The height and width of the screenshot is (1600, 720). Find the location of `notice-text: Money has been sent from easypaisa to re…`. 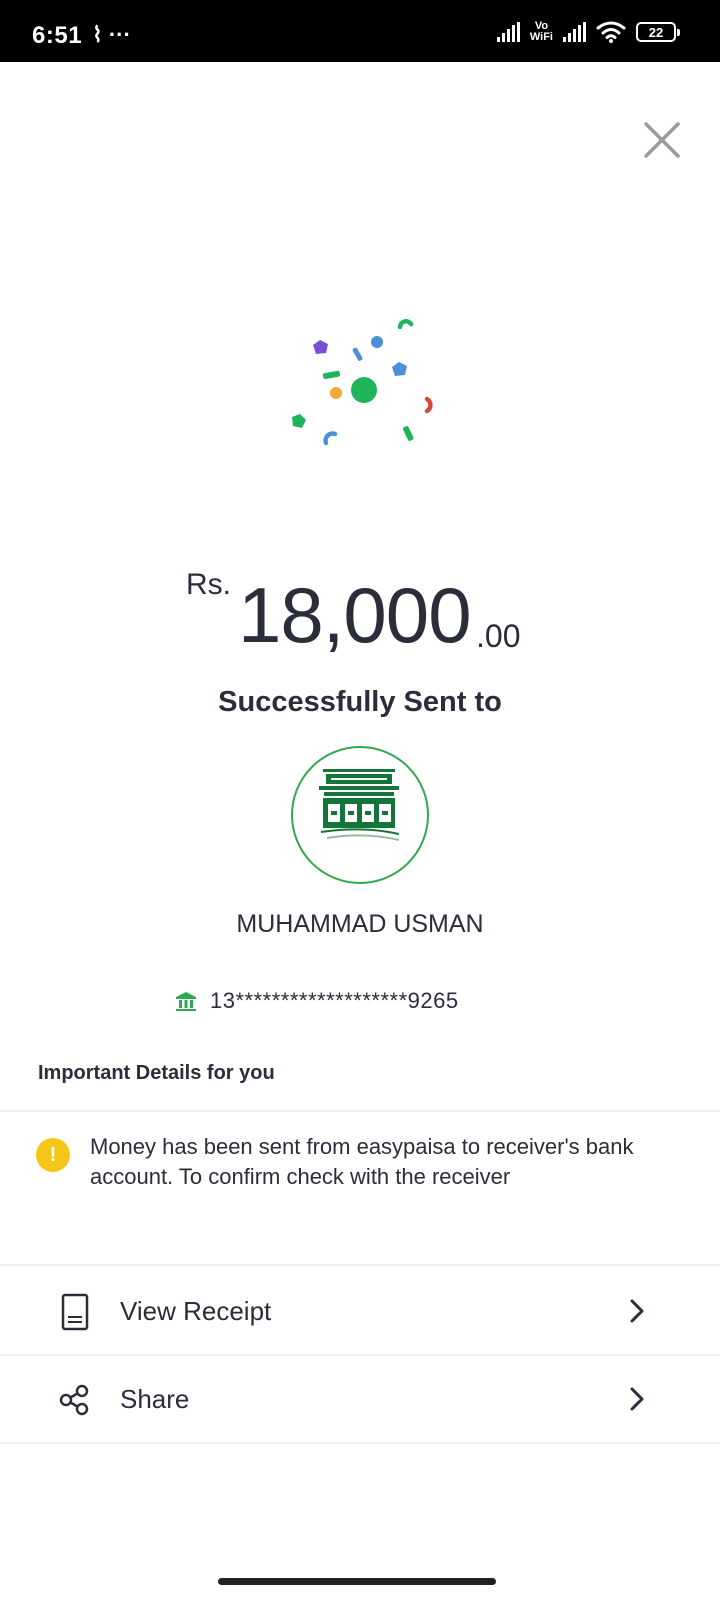

notice-text: Money has been sent from easypaisa to re… is located at coordinates (362, 1161).